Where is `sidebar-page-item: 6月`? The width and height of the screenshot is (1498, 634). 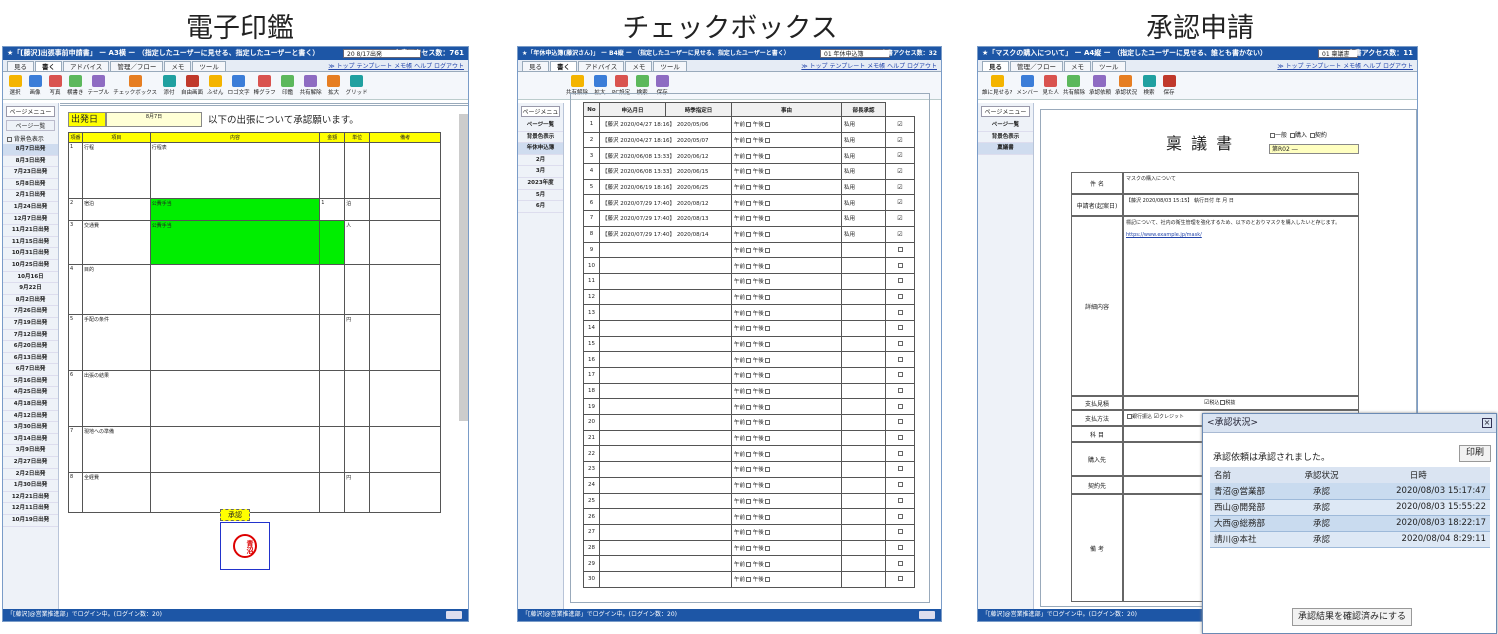
sidebar-page-item: 6月 is located at coordinates (540, 207).